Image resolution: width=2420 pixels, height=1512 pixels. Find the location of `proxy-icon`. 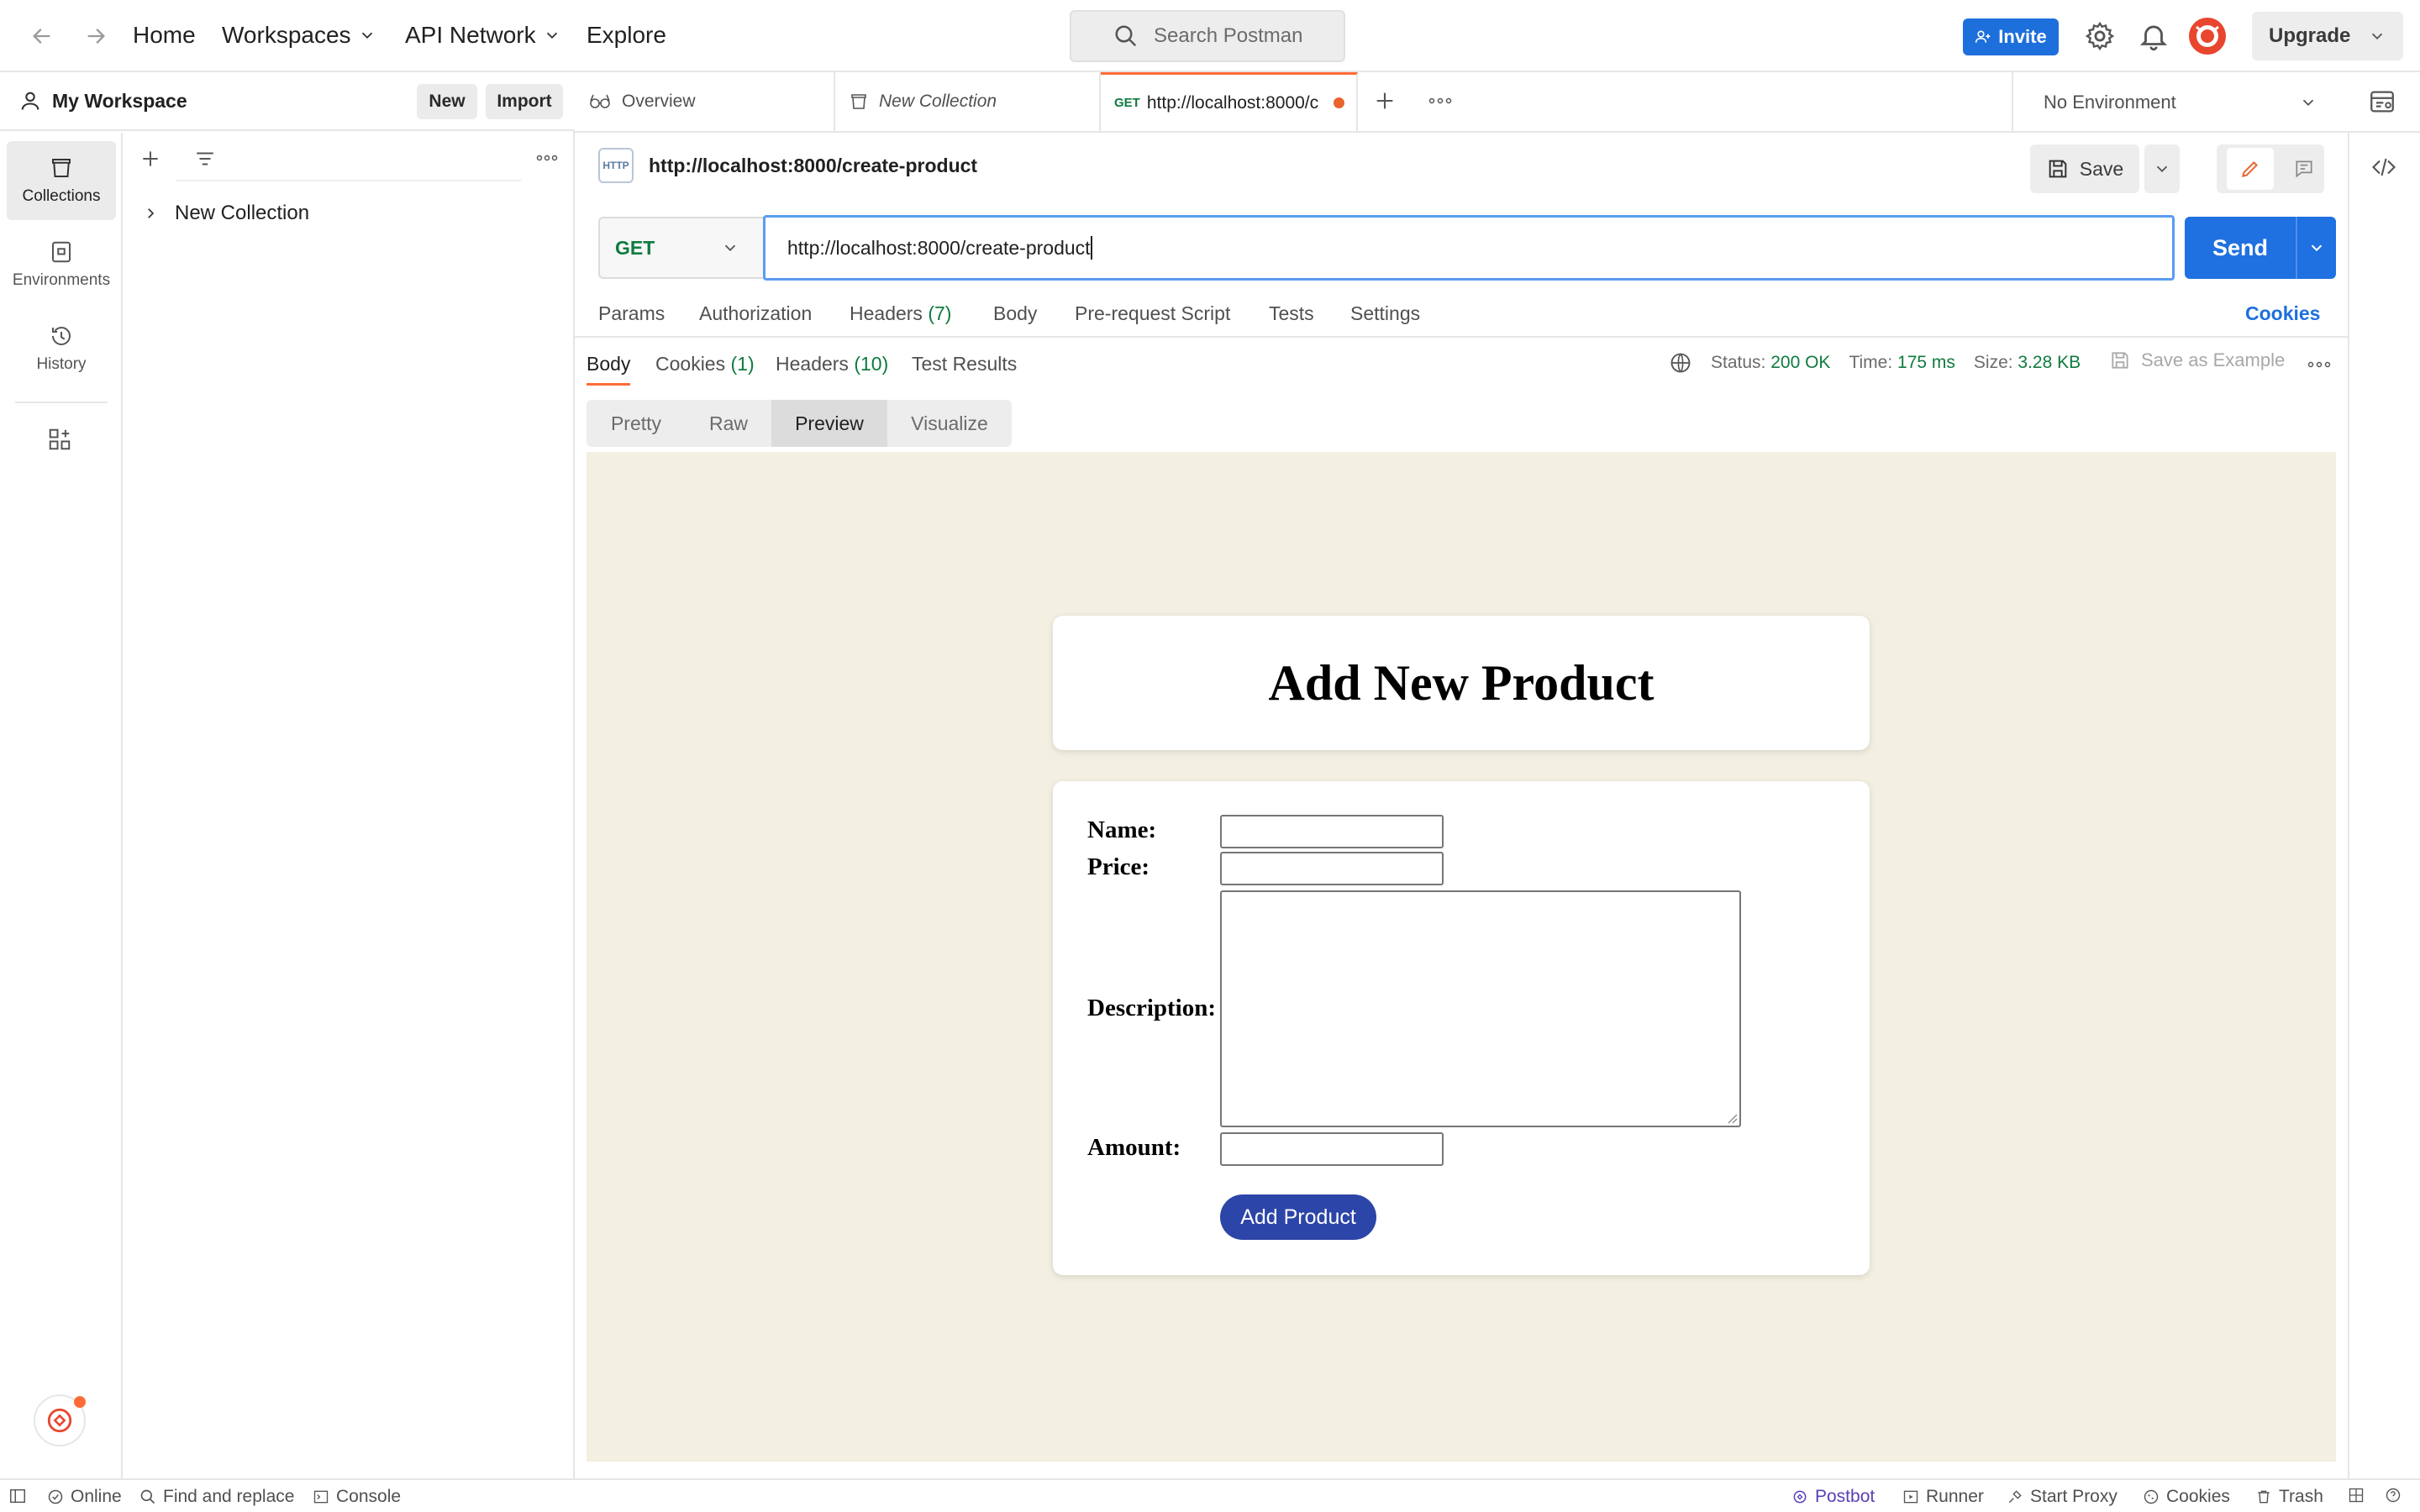

proxy-icon is located at coordinates (2015, 1497).